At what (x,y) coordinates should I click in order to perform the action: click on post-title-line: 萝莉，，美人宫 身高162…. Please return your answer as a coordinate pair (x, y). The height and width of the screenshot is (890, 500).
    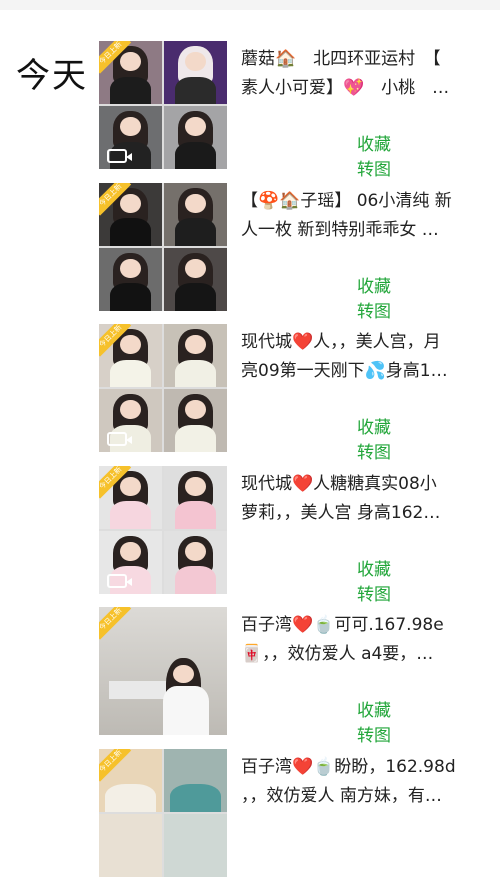
    Looking at the image, I should click on (366, 513).